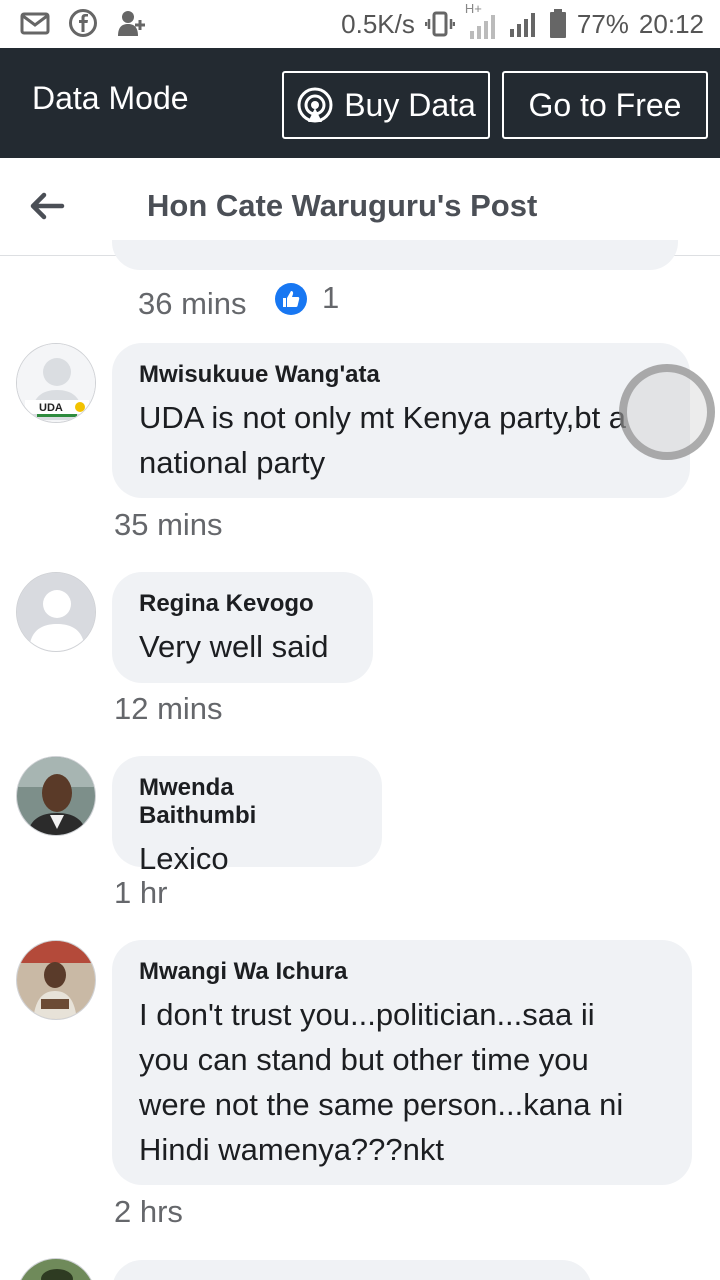 The width and height of the screenshot is (720, 1280). Describe the element at coordinates (140, 893) in the screenshot. I see `comment-time: 1 hr` at that location.